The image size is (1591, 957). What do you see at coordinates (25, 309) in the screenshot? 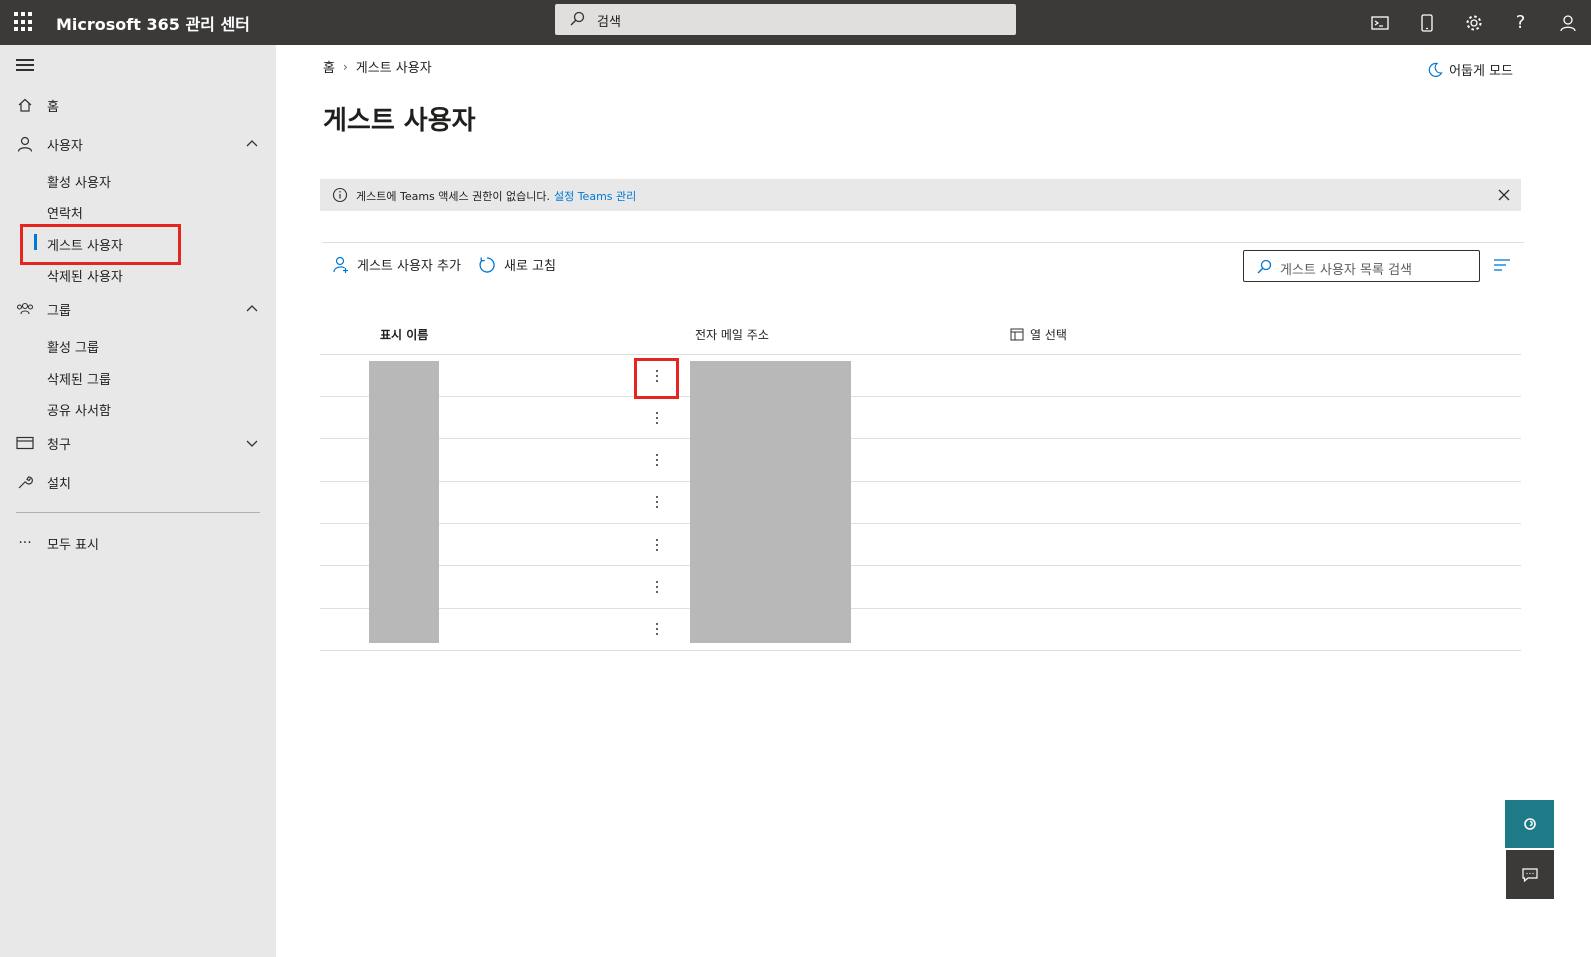
I see `group-icon` at bounding box center [25, 309].